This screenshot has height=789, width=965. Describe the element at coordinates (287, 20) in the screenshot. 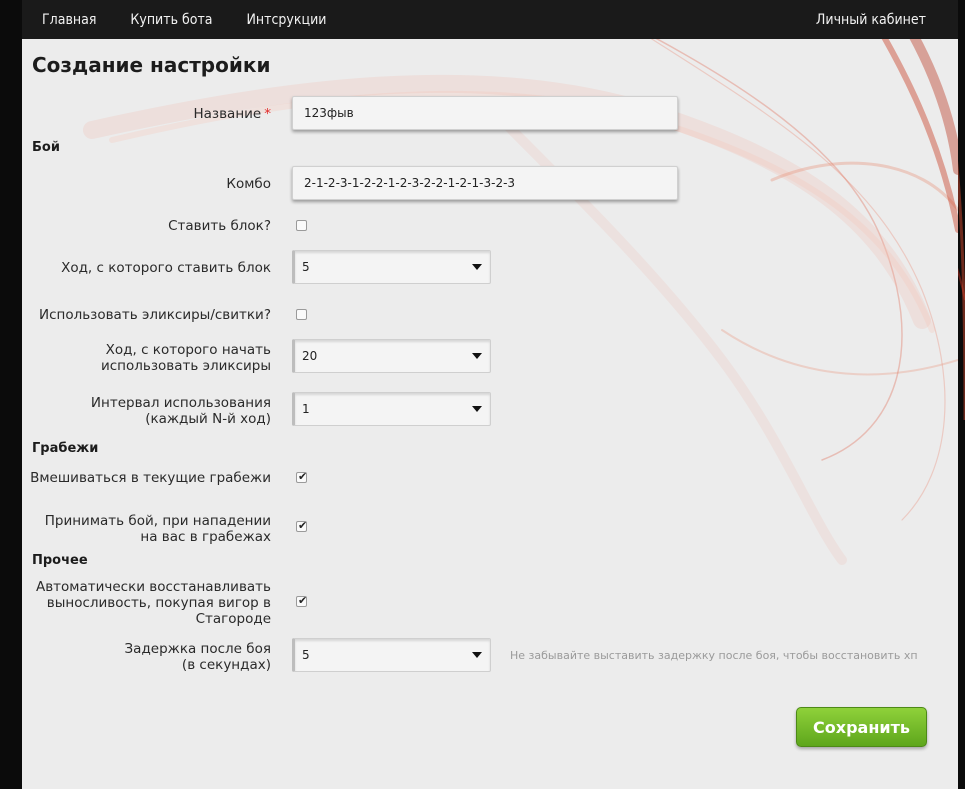

I see `nav-instructions-link: Интсрукции` at that location.